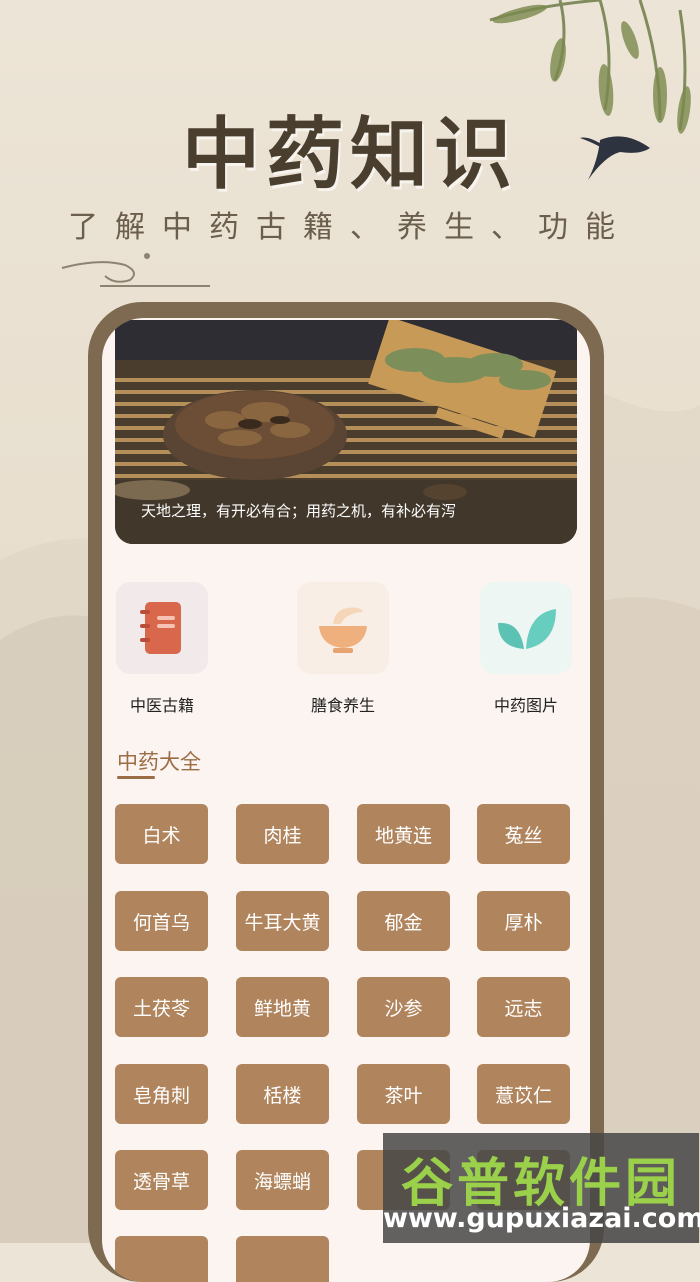 Image resolution: width=700 pixels, height=1282 pixels. Describe the element at coordinates (523, 921) in the screenshot. I see `herb-button: 厚朴` at that location.